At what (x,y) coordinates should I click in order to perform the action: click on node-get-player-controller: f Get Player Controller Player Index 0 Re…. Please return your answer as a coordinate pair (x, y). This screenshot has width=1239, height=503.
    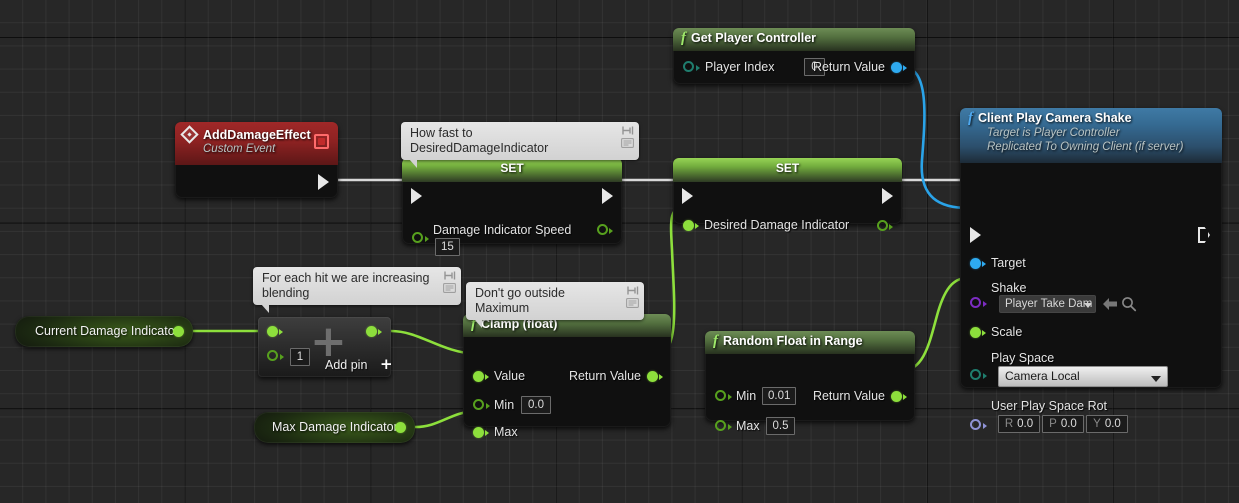
    Looking at the image, I should click on (794, 56).